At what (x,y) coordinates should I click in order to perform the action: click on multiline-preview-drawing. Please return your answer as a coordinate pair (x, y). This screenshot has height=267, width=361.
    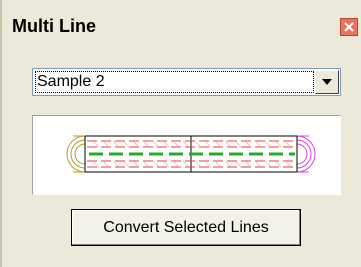
    Looking at the image, I should click on (191, 154).